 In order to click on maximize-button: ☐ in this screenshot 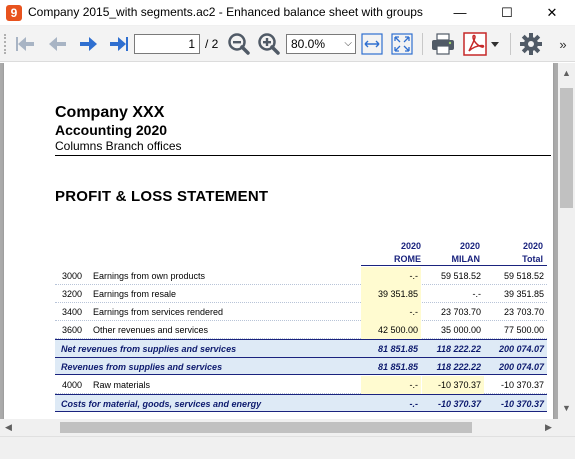, I will do `click(507, 13)`.